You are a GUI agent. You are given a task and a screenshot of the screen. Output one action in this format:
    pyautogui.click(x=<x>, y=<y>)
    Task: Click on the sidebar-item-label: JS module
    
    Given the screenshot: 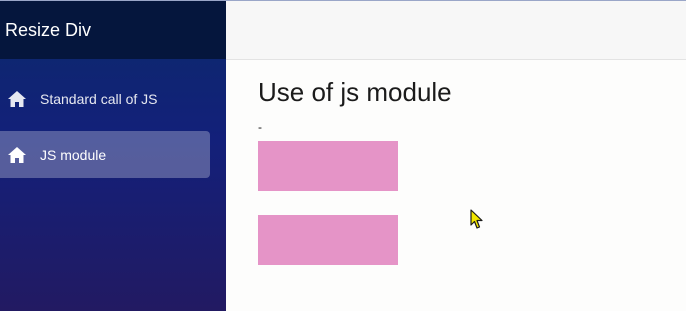 What is the action you would take?
    pyautogui.click(x=73, y=154)
    